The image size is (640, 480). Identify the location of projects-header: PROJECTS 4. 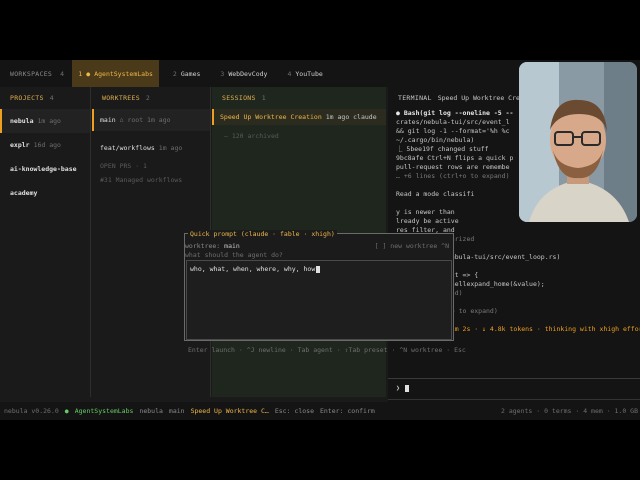
(45, 98).